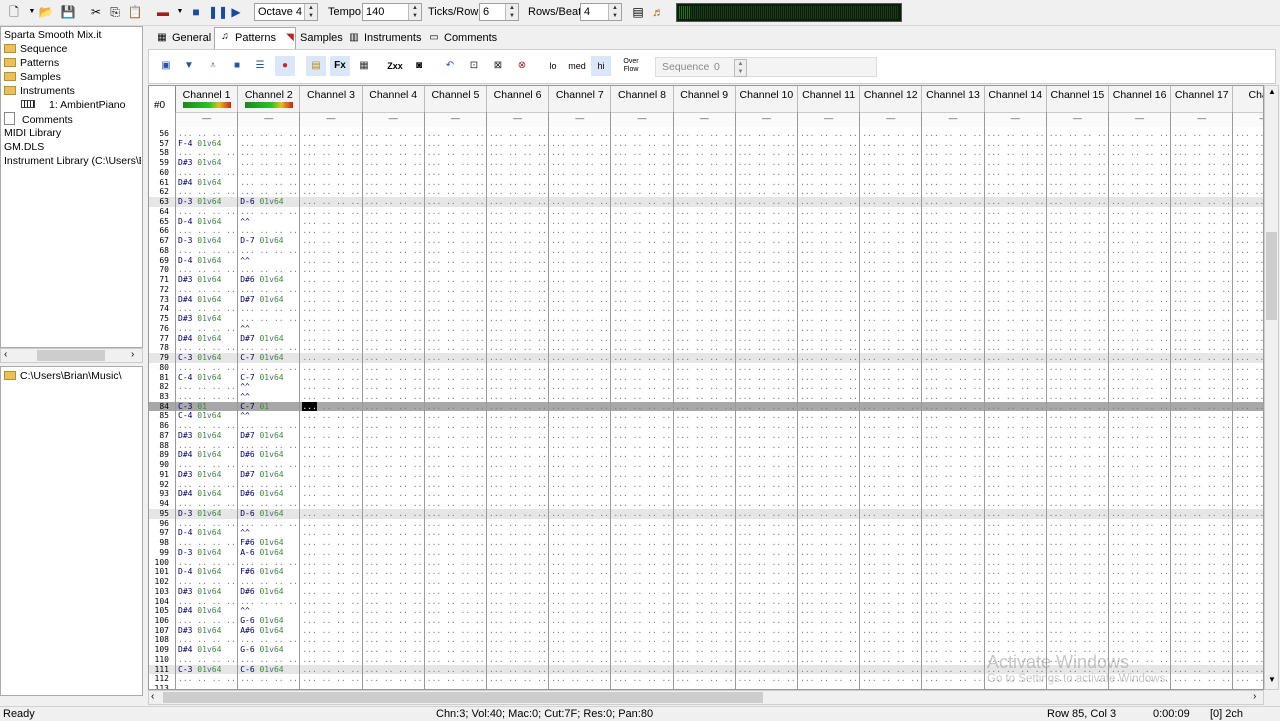 This screenshot has width=1280, height=721. Describe the element at coordinates (14, 12) in the screenshot. I see `new-file-icon: 🗋` at that location.